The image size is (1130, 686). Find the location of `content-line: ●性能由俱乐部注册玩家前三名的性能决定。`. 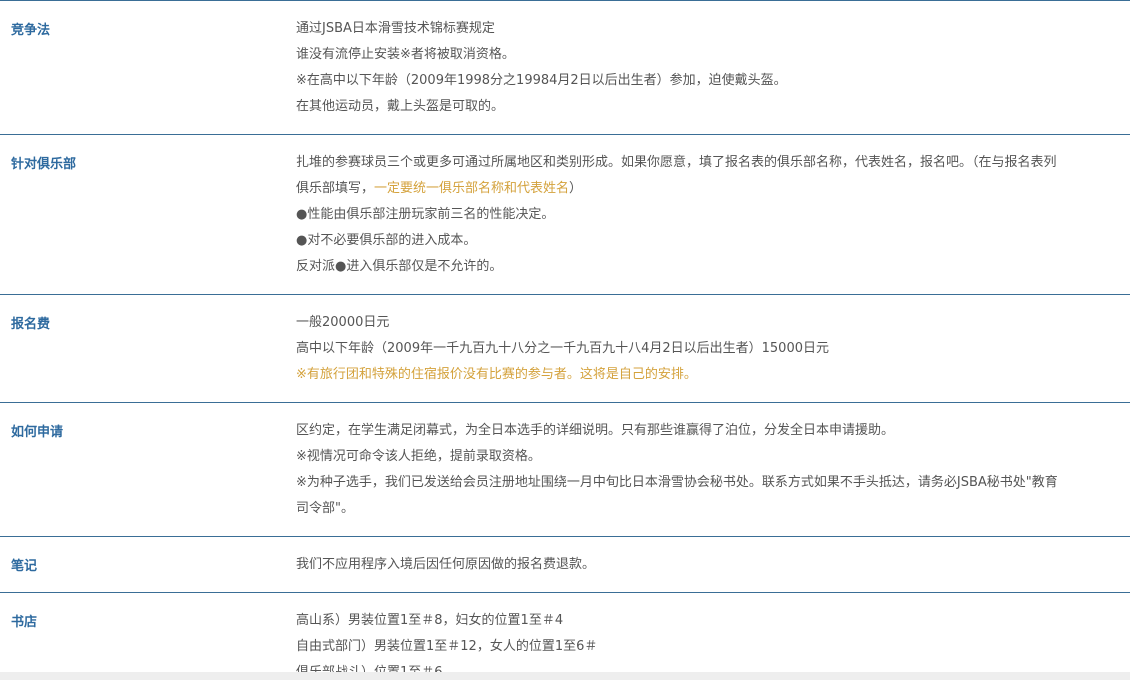

content-line: ●性能由俱乐部注册玩家前三名的性能决定。 is located at coordinates (425, 214).